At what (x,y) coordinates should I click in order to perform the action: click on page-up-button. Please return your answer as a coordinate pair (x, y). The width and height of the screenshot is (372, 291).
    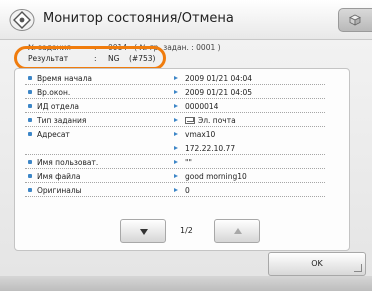
    Looking at the image, I should click on (237, 231).